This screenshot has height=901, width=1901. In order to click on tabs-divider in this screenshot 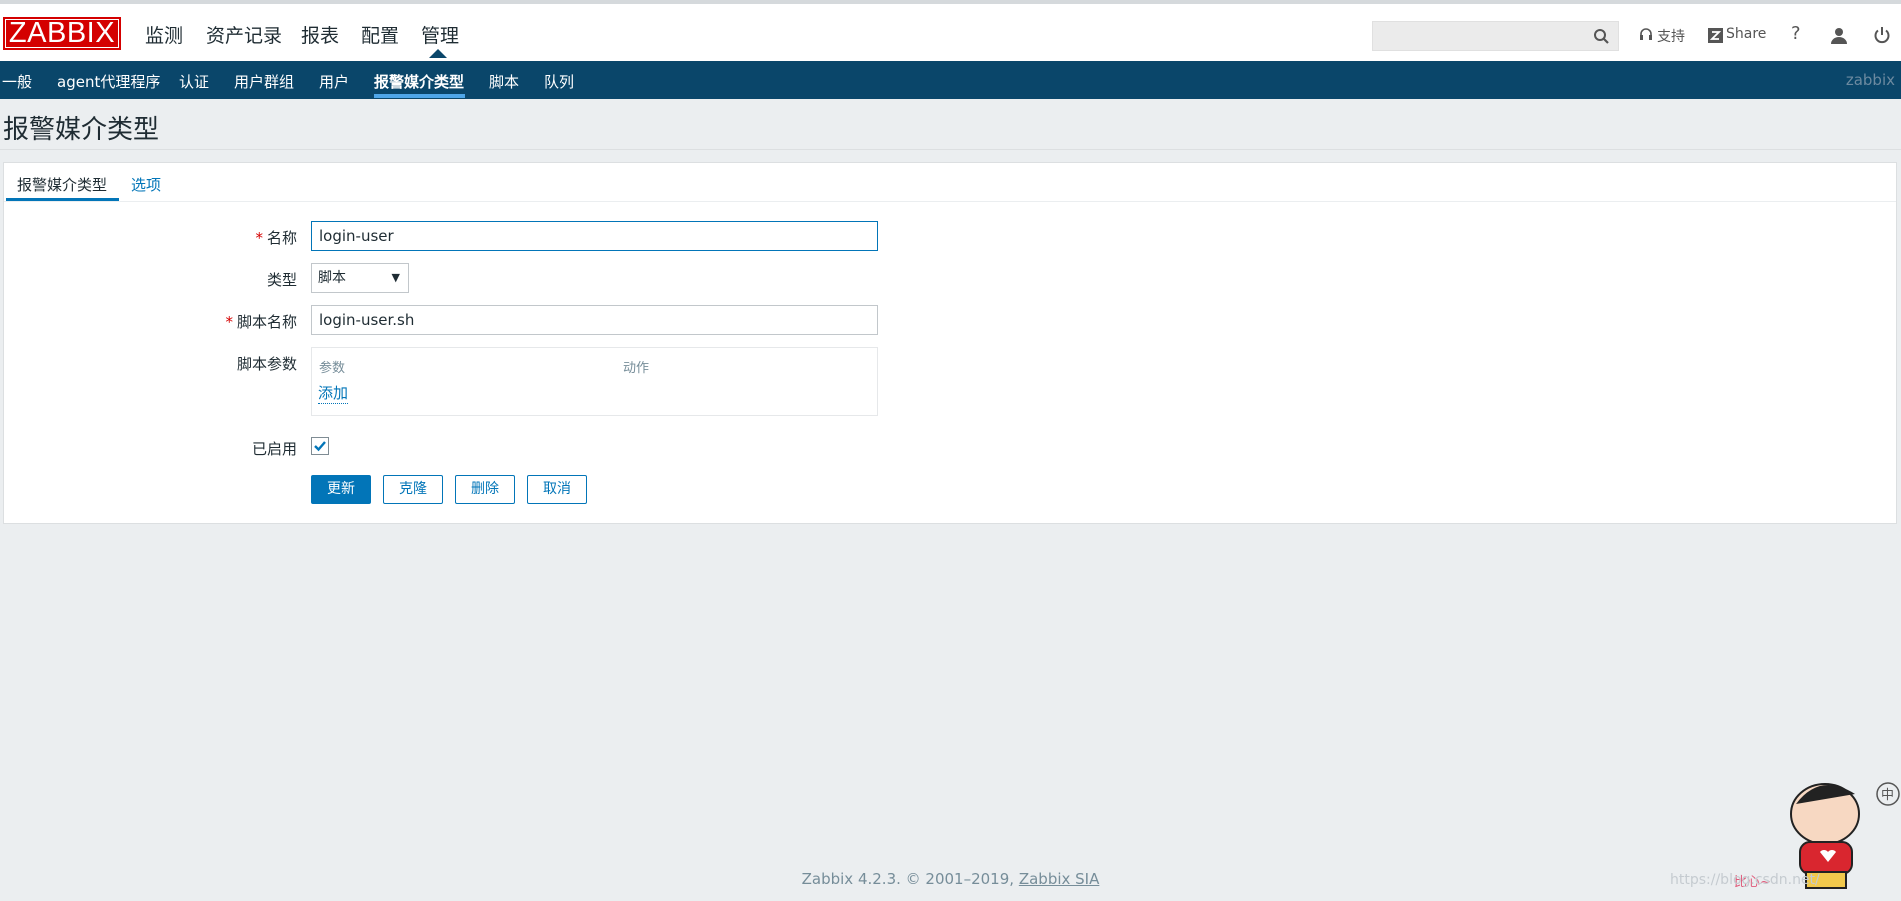, I will do `click(950, 201)`.